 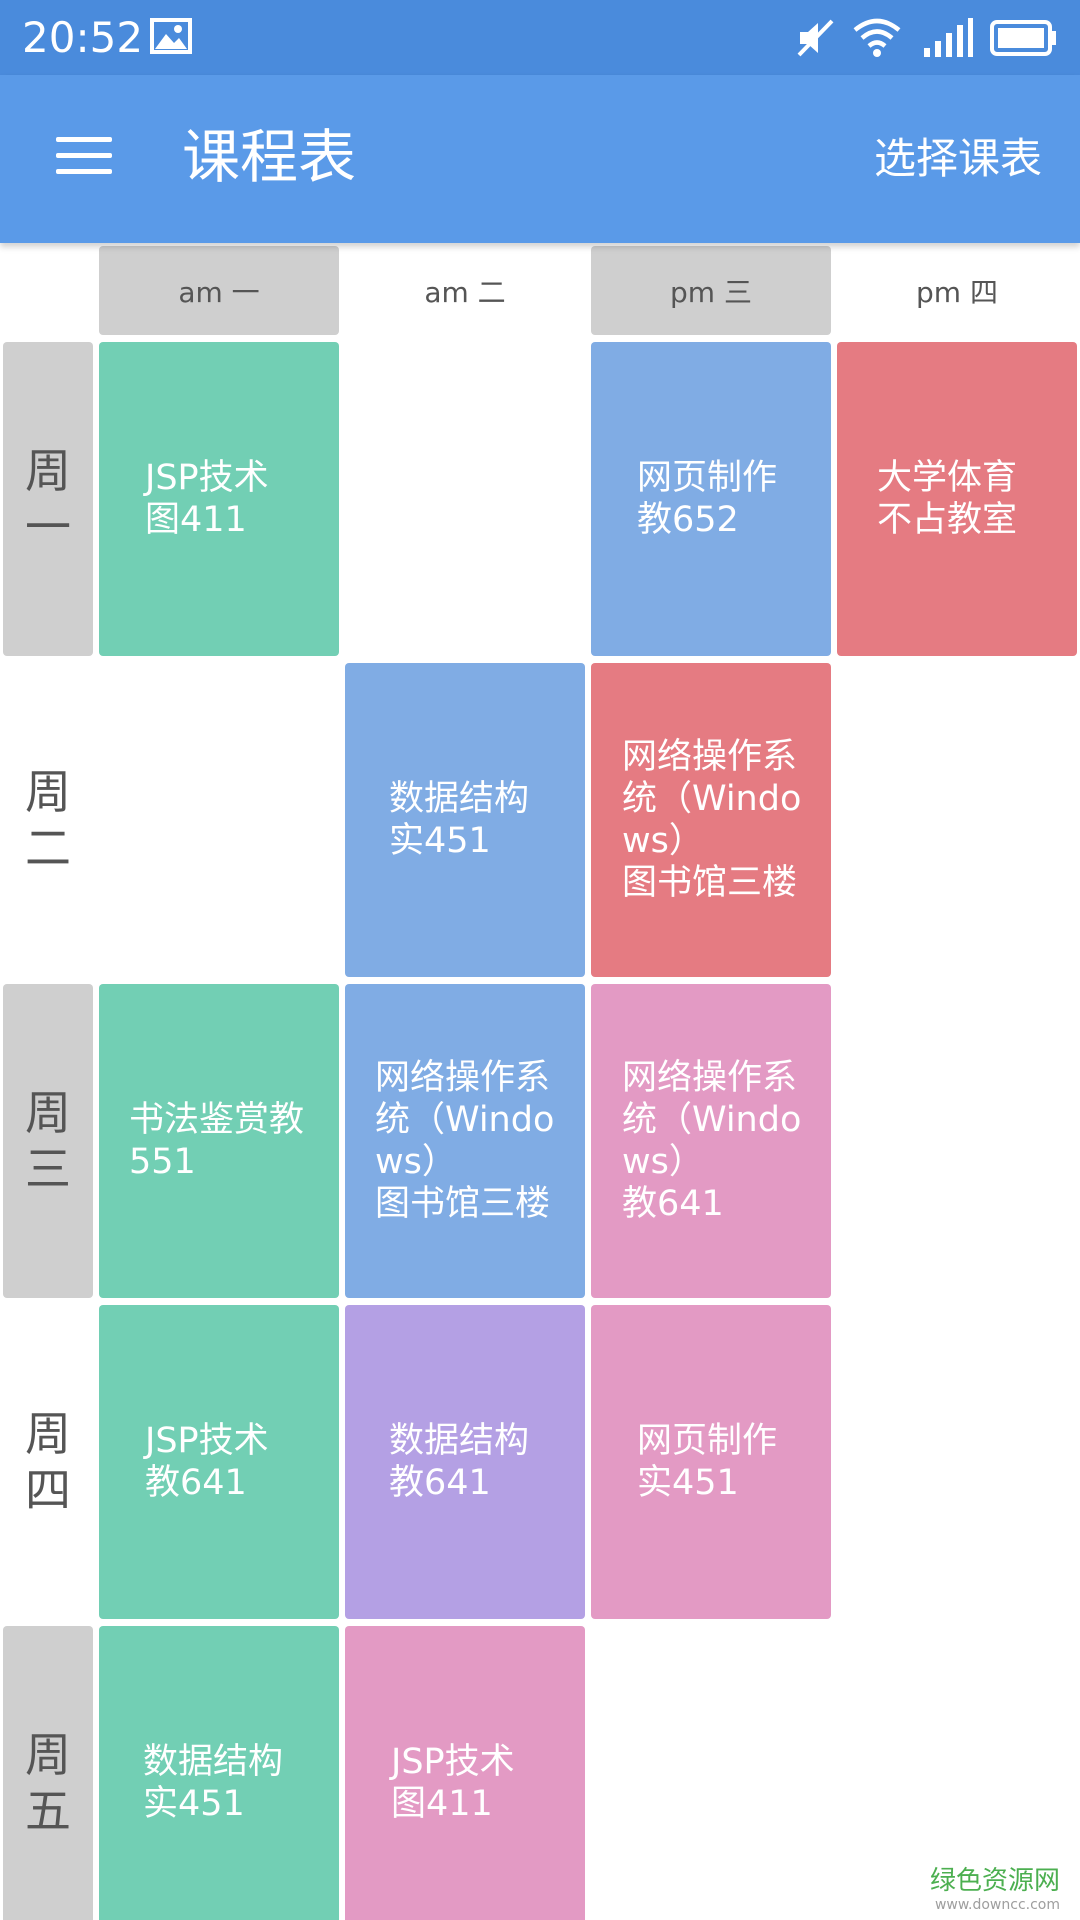 I want to click on status-time: 20:52, so click(x=83, y=37).